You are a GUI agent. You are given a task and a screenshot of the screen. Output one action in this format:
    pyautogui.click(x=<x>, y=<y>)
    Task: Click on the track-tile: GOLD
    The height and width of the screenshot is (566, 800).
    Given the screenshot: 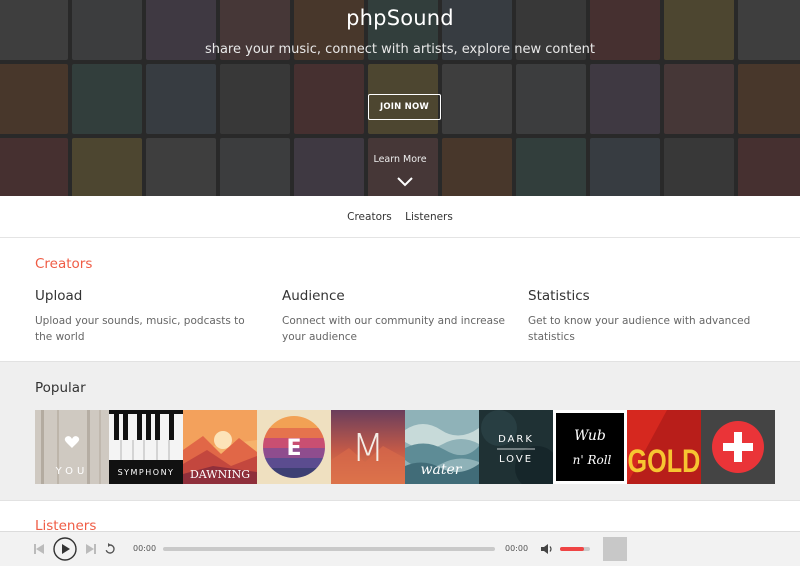 What is the action you would take?
    pyautogui.click(x=664, y=447)
    